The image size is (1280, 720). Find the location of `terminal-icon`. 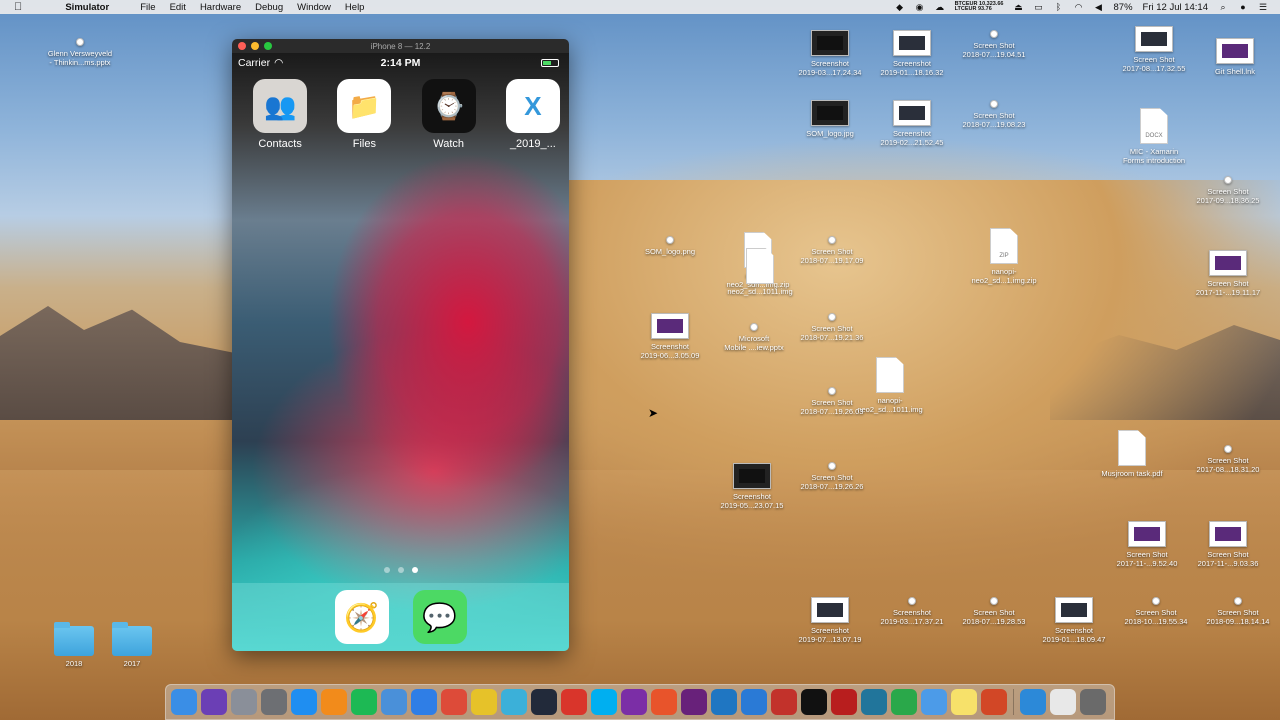

terminal-icon is located at coordinates (814, 702).